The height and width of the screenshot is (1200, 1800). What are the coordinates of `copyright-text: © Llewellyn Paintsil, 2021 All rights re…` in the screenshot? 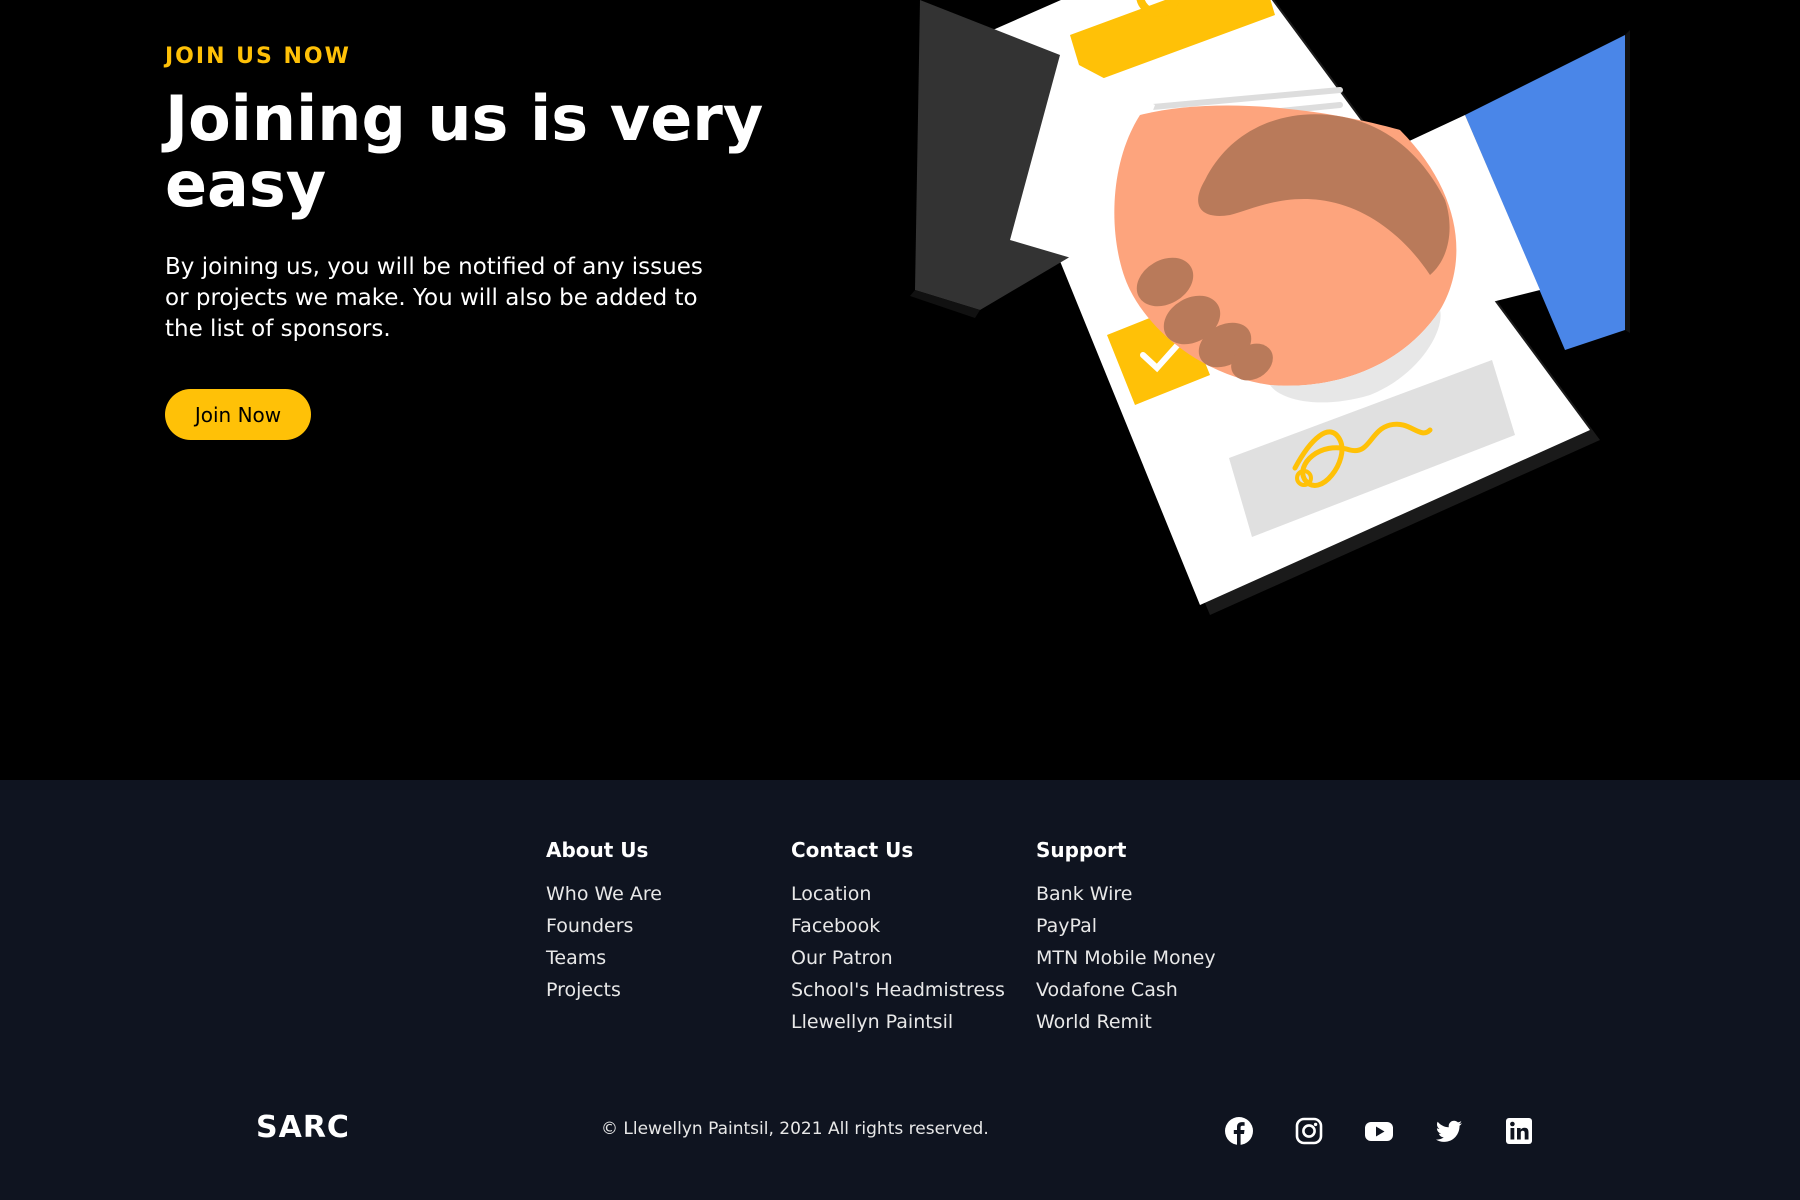 It's located at (795, 1129).